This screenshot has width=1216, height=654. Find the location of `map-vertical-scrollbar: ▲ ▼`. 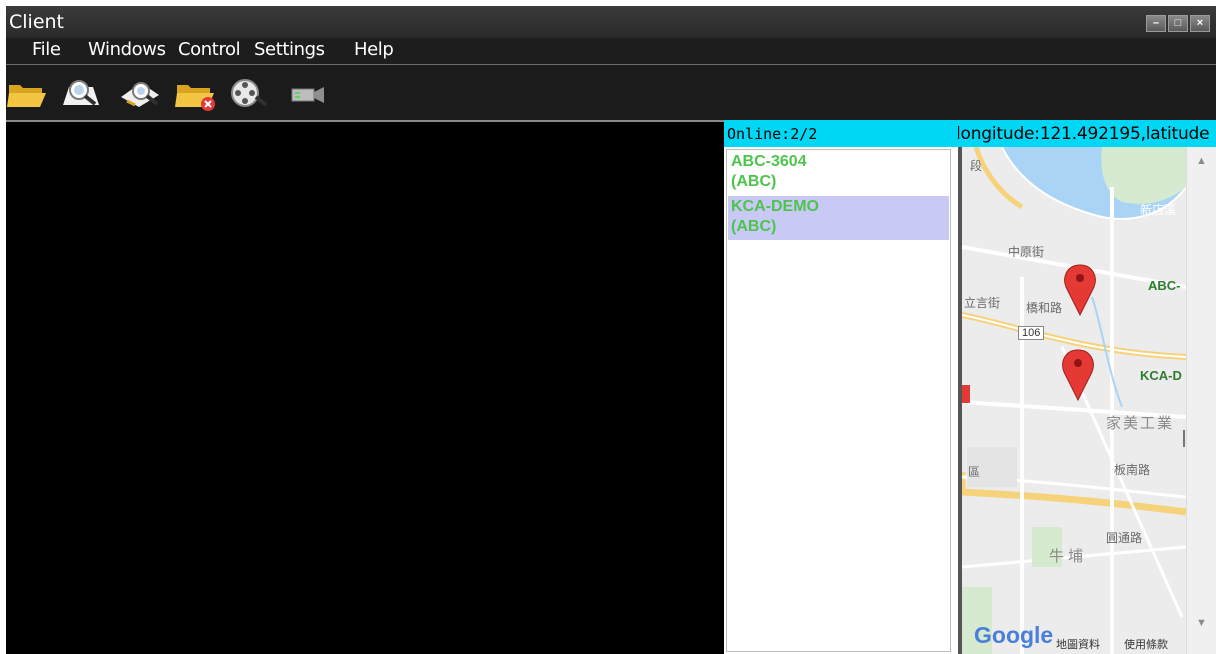

map-vertical-scrollbar: ▲ ▼ is located at coordinates (1201, 400).